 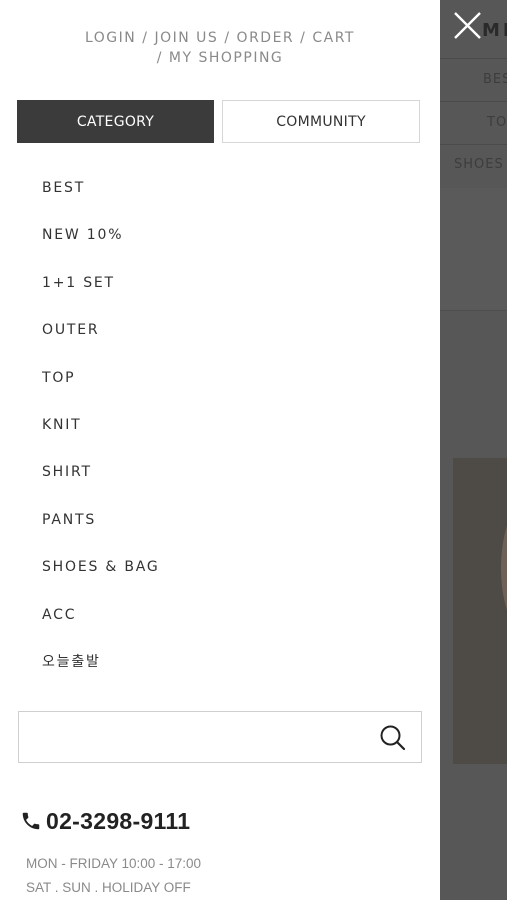 What do you see at coordinates (108, 887) in the screenshot?
I see `business-hours-weekend: SAT . SUN . HOLIDAY OFF` at bounding box center [108, 887].